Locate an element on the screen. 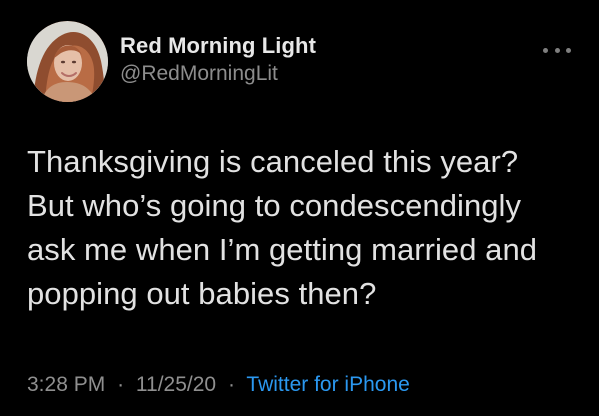 Image resolution: width=599 pixels, height=416 pixels. tweet-time: 3:28 PM is located at coordinates (66, 384).